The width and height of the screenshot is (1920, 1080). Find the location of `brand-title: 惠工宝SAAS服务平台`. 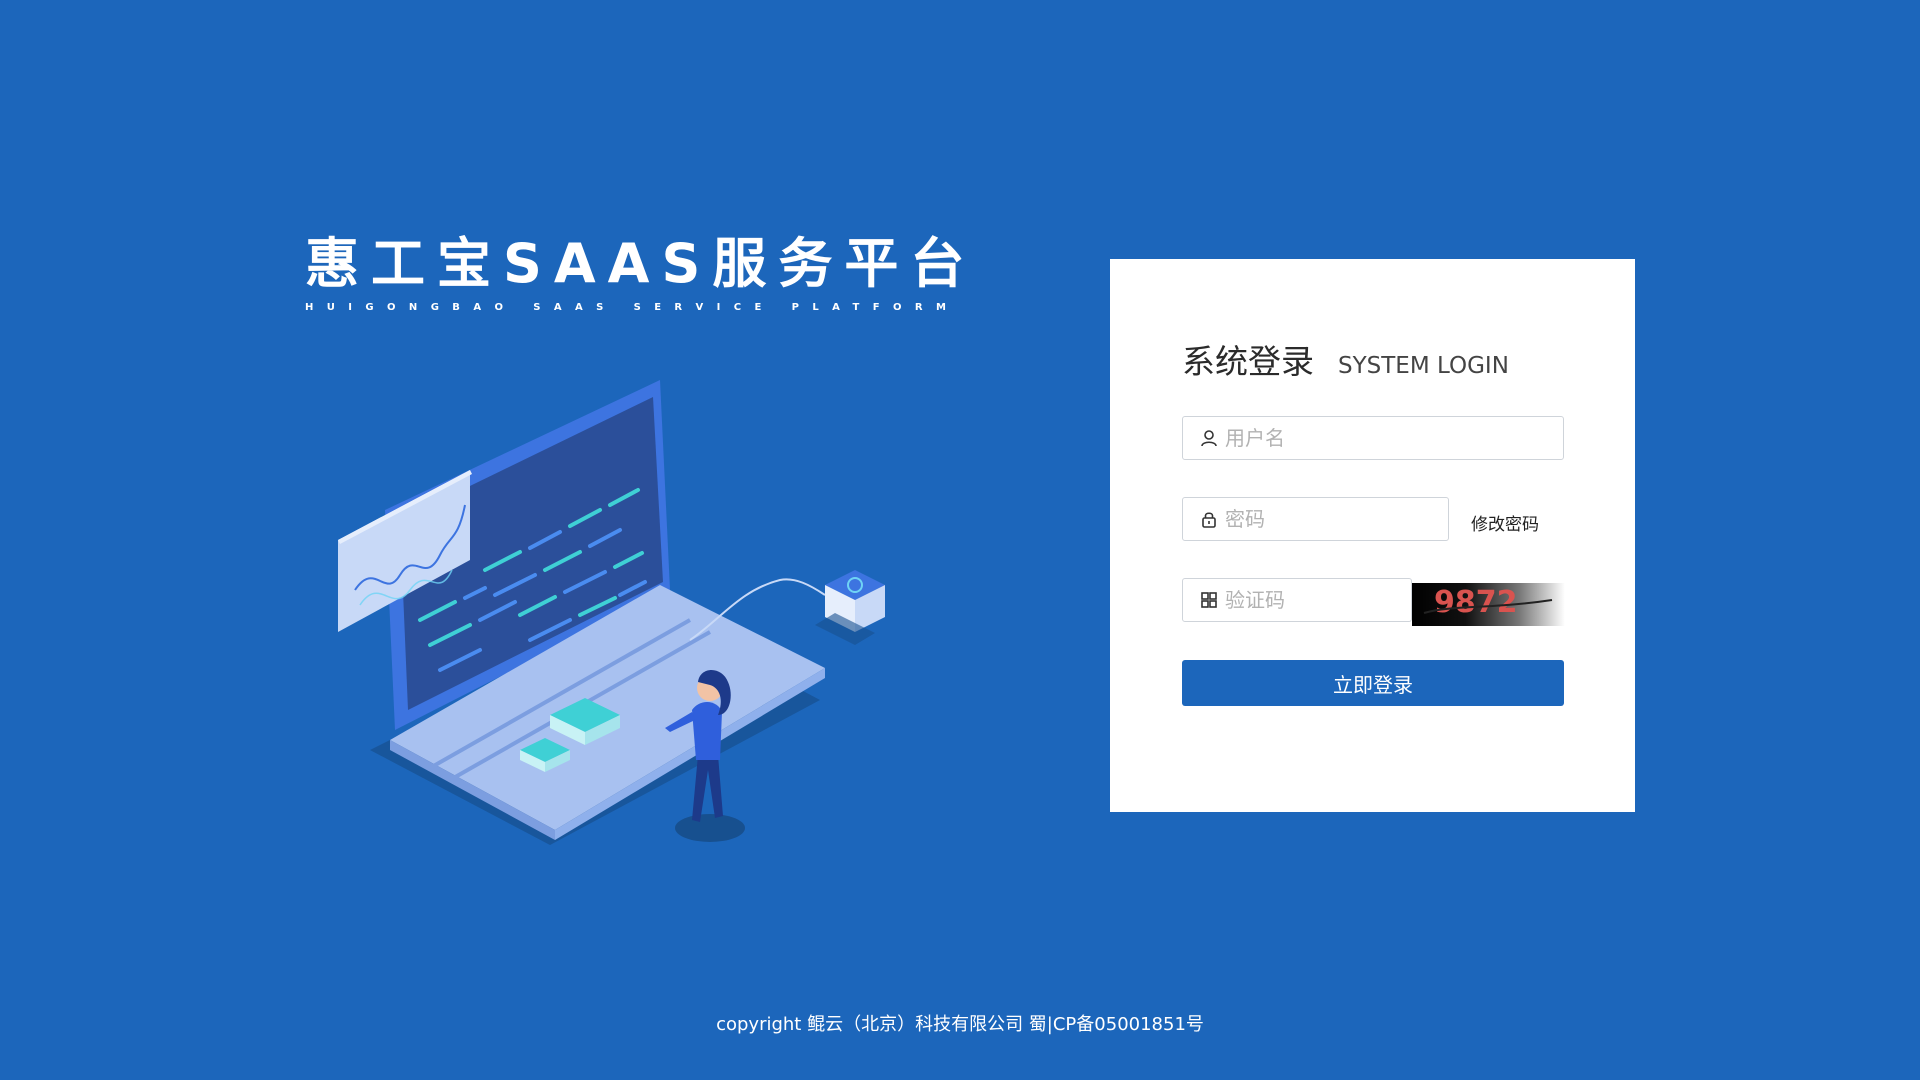

brand-title: 惠工宝SAAS服务平台 is located at coordinates (641, 263).